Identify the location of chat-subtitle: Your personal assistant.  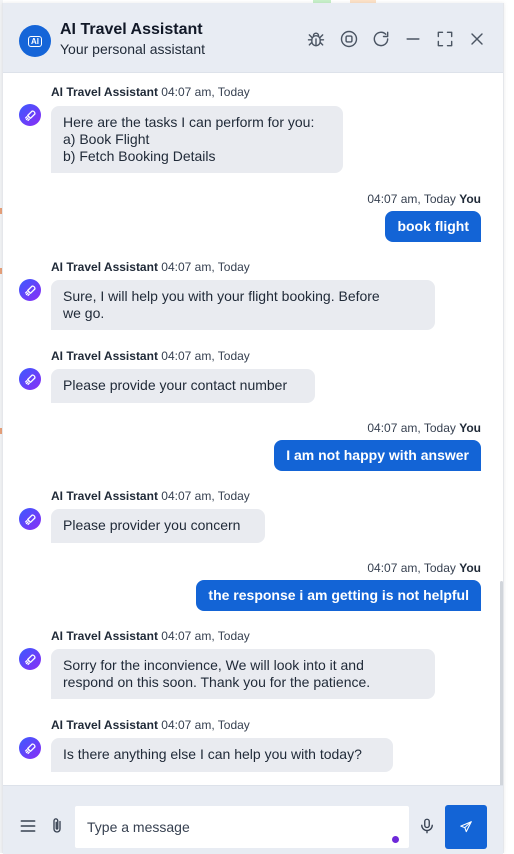
(133, 49).